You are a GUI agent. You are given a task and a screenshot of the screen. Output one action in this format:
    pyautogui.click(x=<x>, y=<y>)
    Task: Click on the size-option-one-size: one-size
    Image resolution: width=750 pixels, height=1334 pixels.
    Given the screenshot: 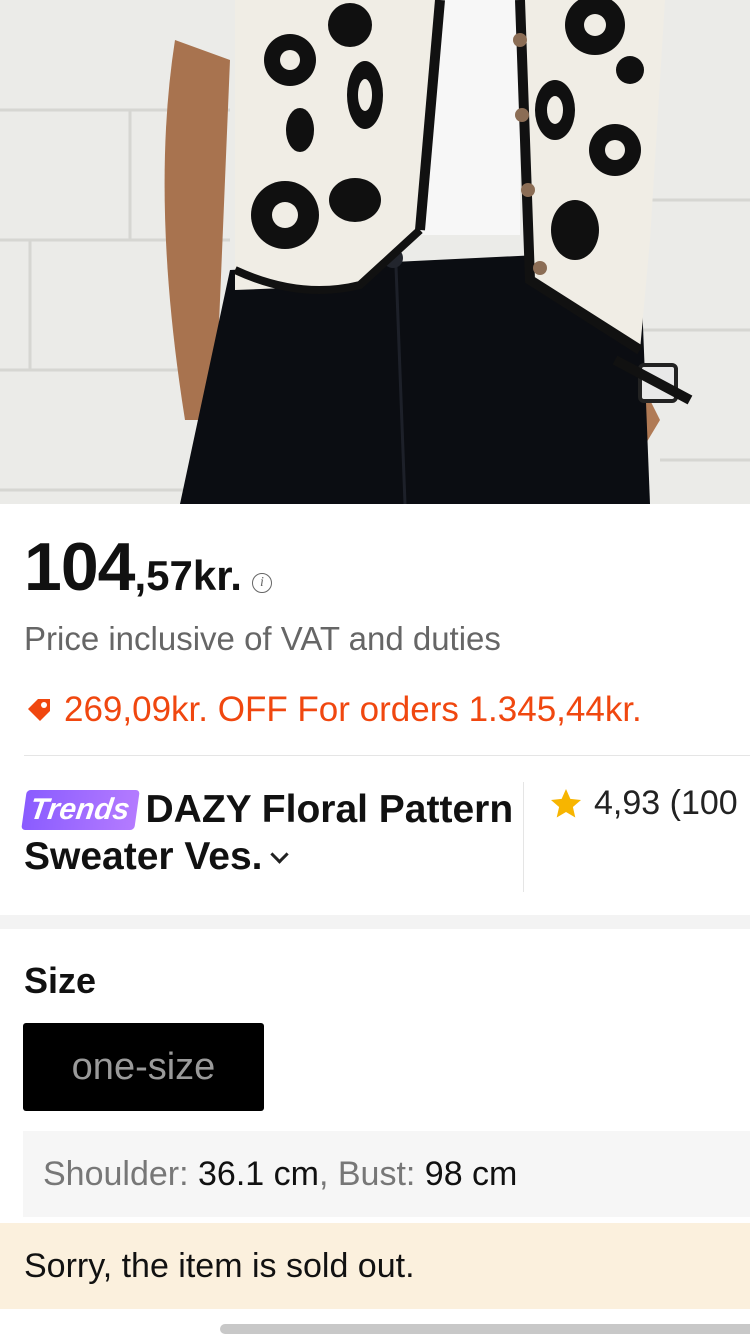 What is the action you would take?
    pyautogui.click(x=143, y=1067)
    